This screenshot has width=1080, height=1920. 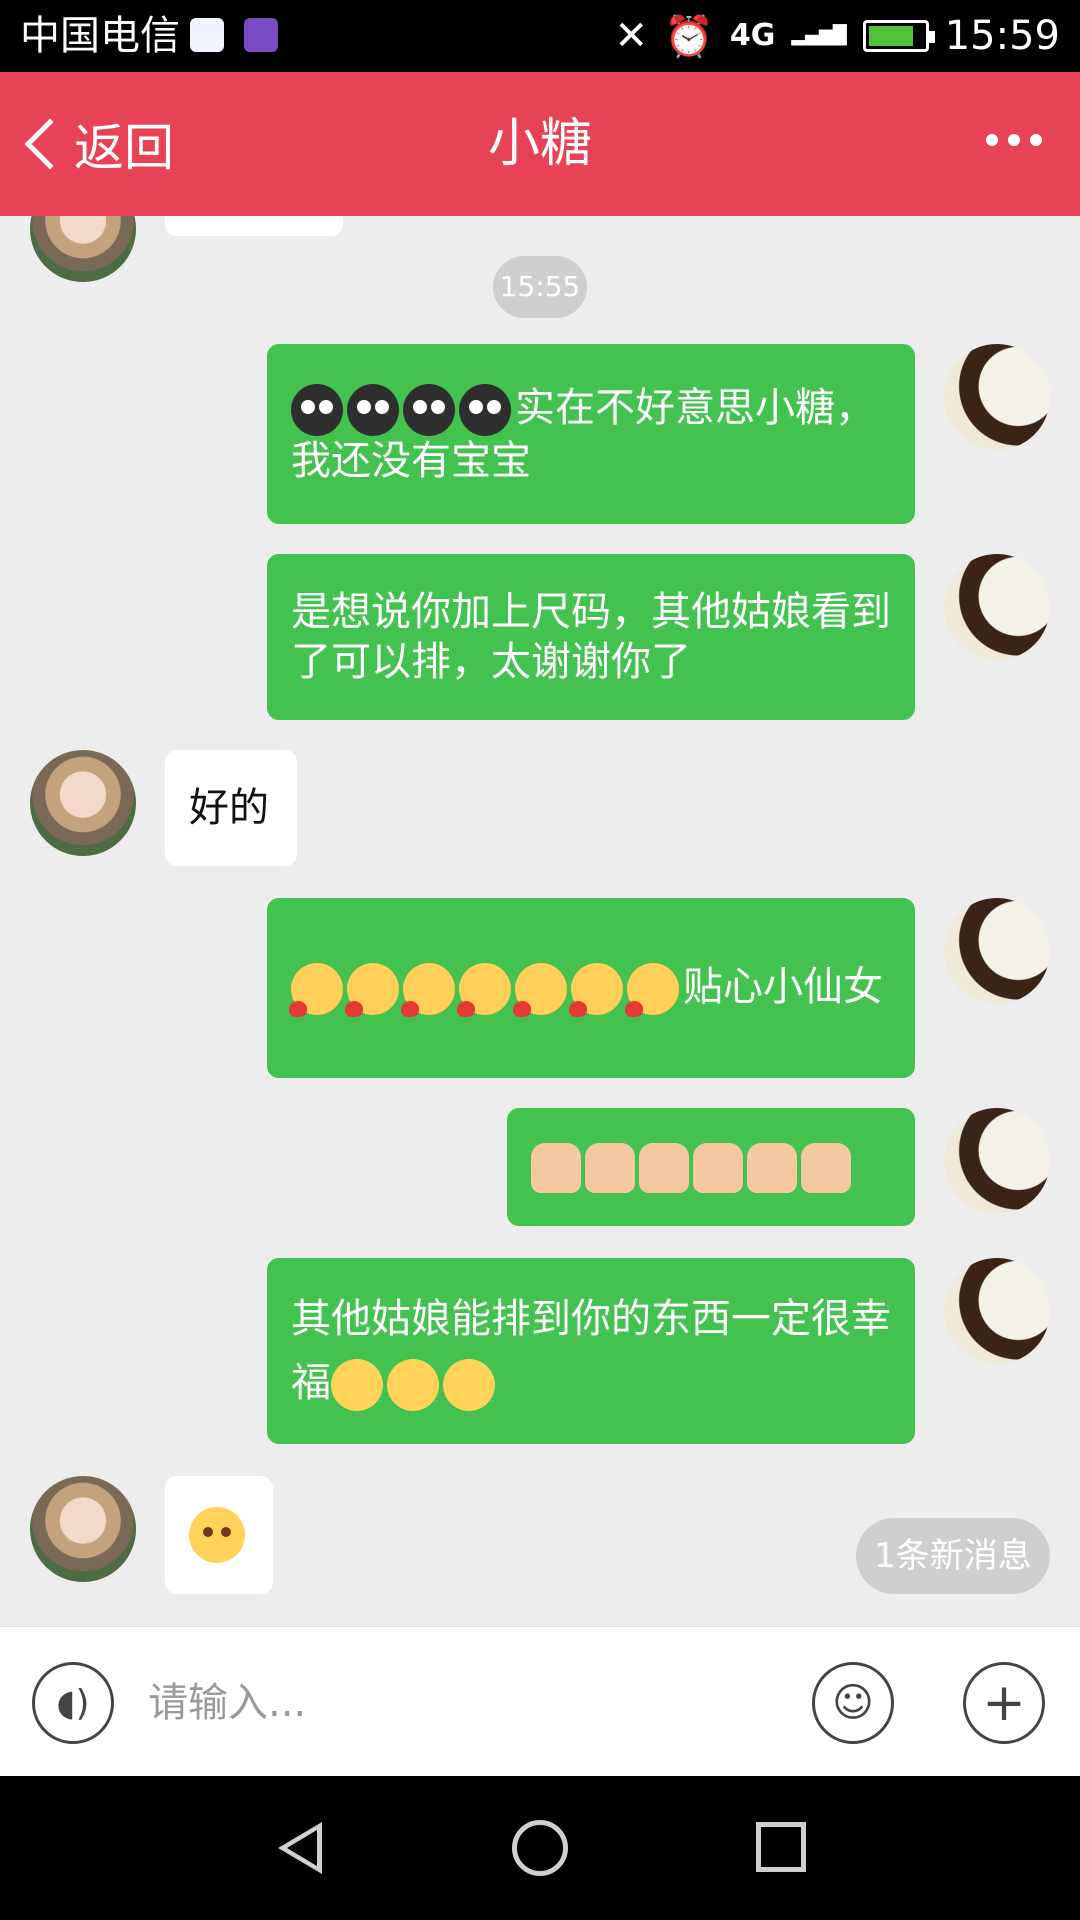 I want to click on my-message-bubble: 是想说你加上尺码，其他姑娘看到了可以排，太谢谢你了, so click(x=591, y=637).